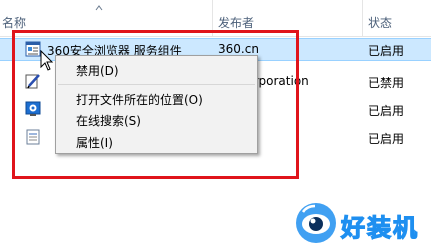 The image size is (431, 251). Describe the element at coordinates (139, 99) in the screenshot. I see `menu-item-open-file-location: 打开文件所在的位置(O)` at that location.